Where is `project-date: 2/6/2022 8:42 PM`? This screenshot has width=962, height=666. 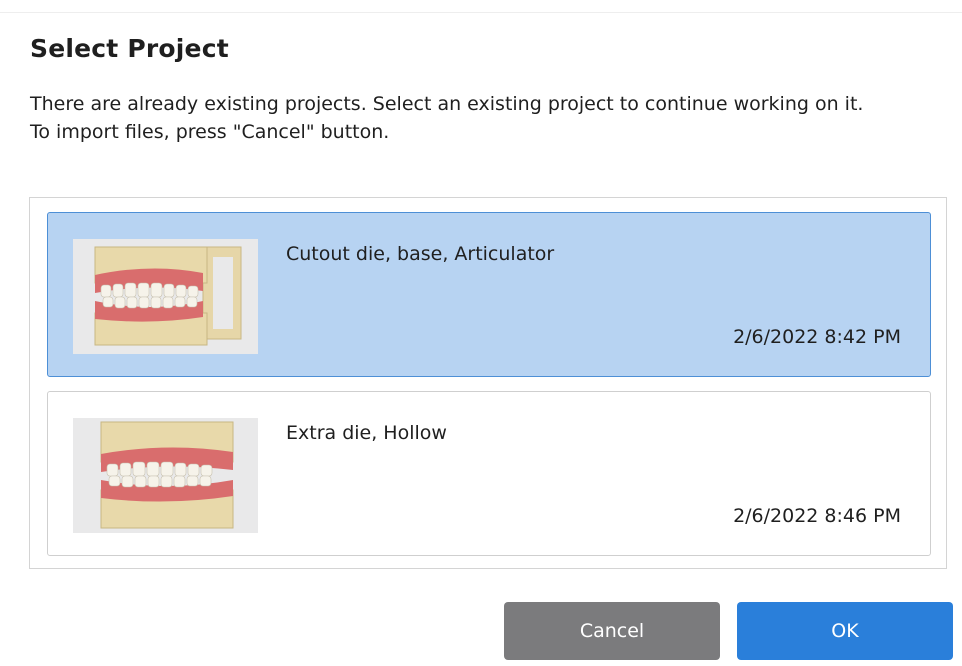 project-date: 2/6/2022 8:42 PM is located at coordinates (817, 337).